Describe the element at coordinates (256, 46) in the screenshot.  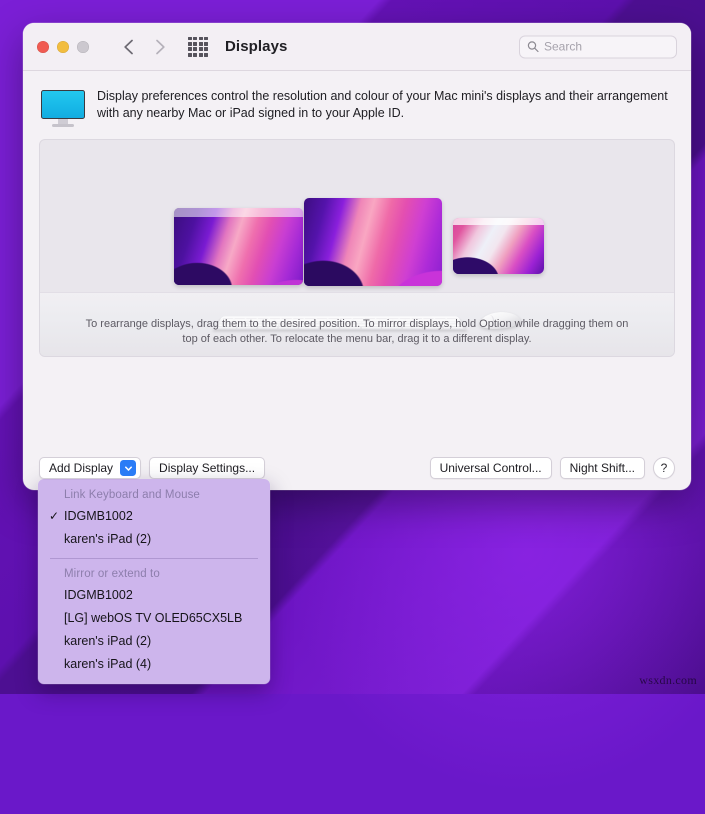
I see `page-title: Displays` at that location.